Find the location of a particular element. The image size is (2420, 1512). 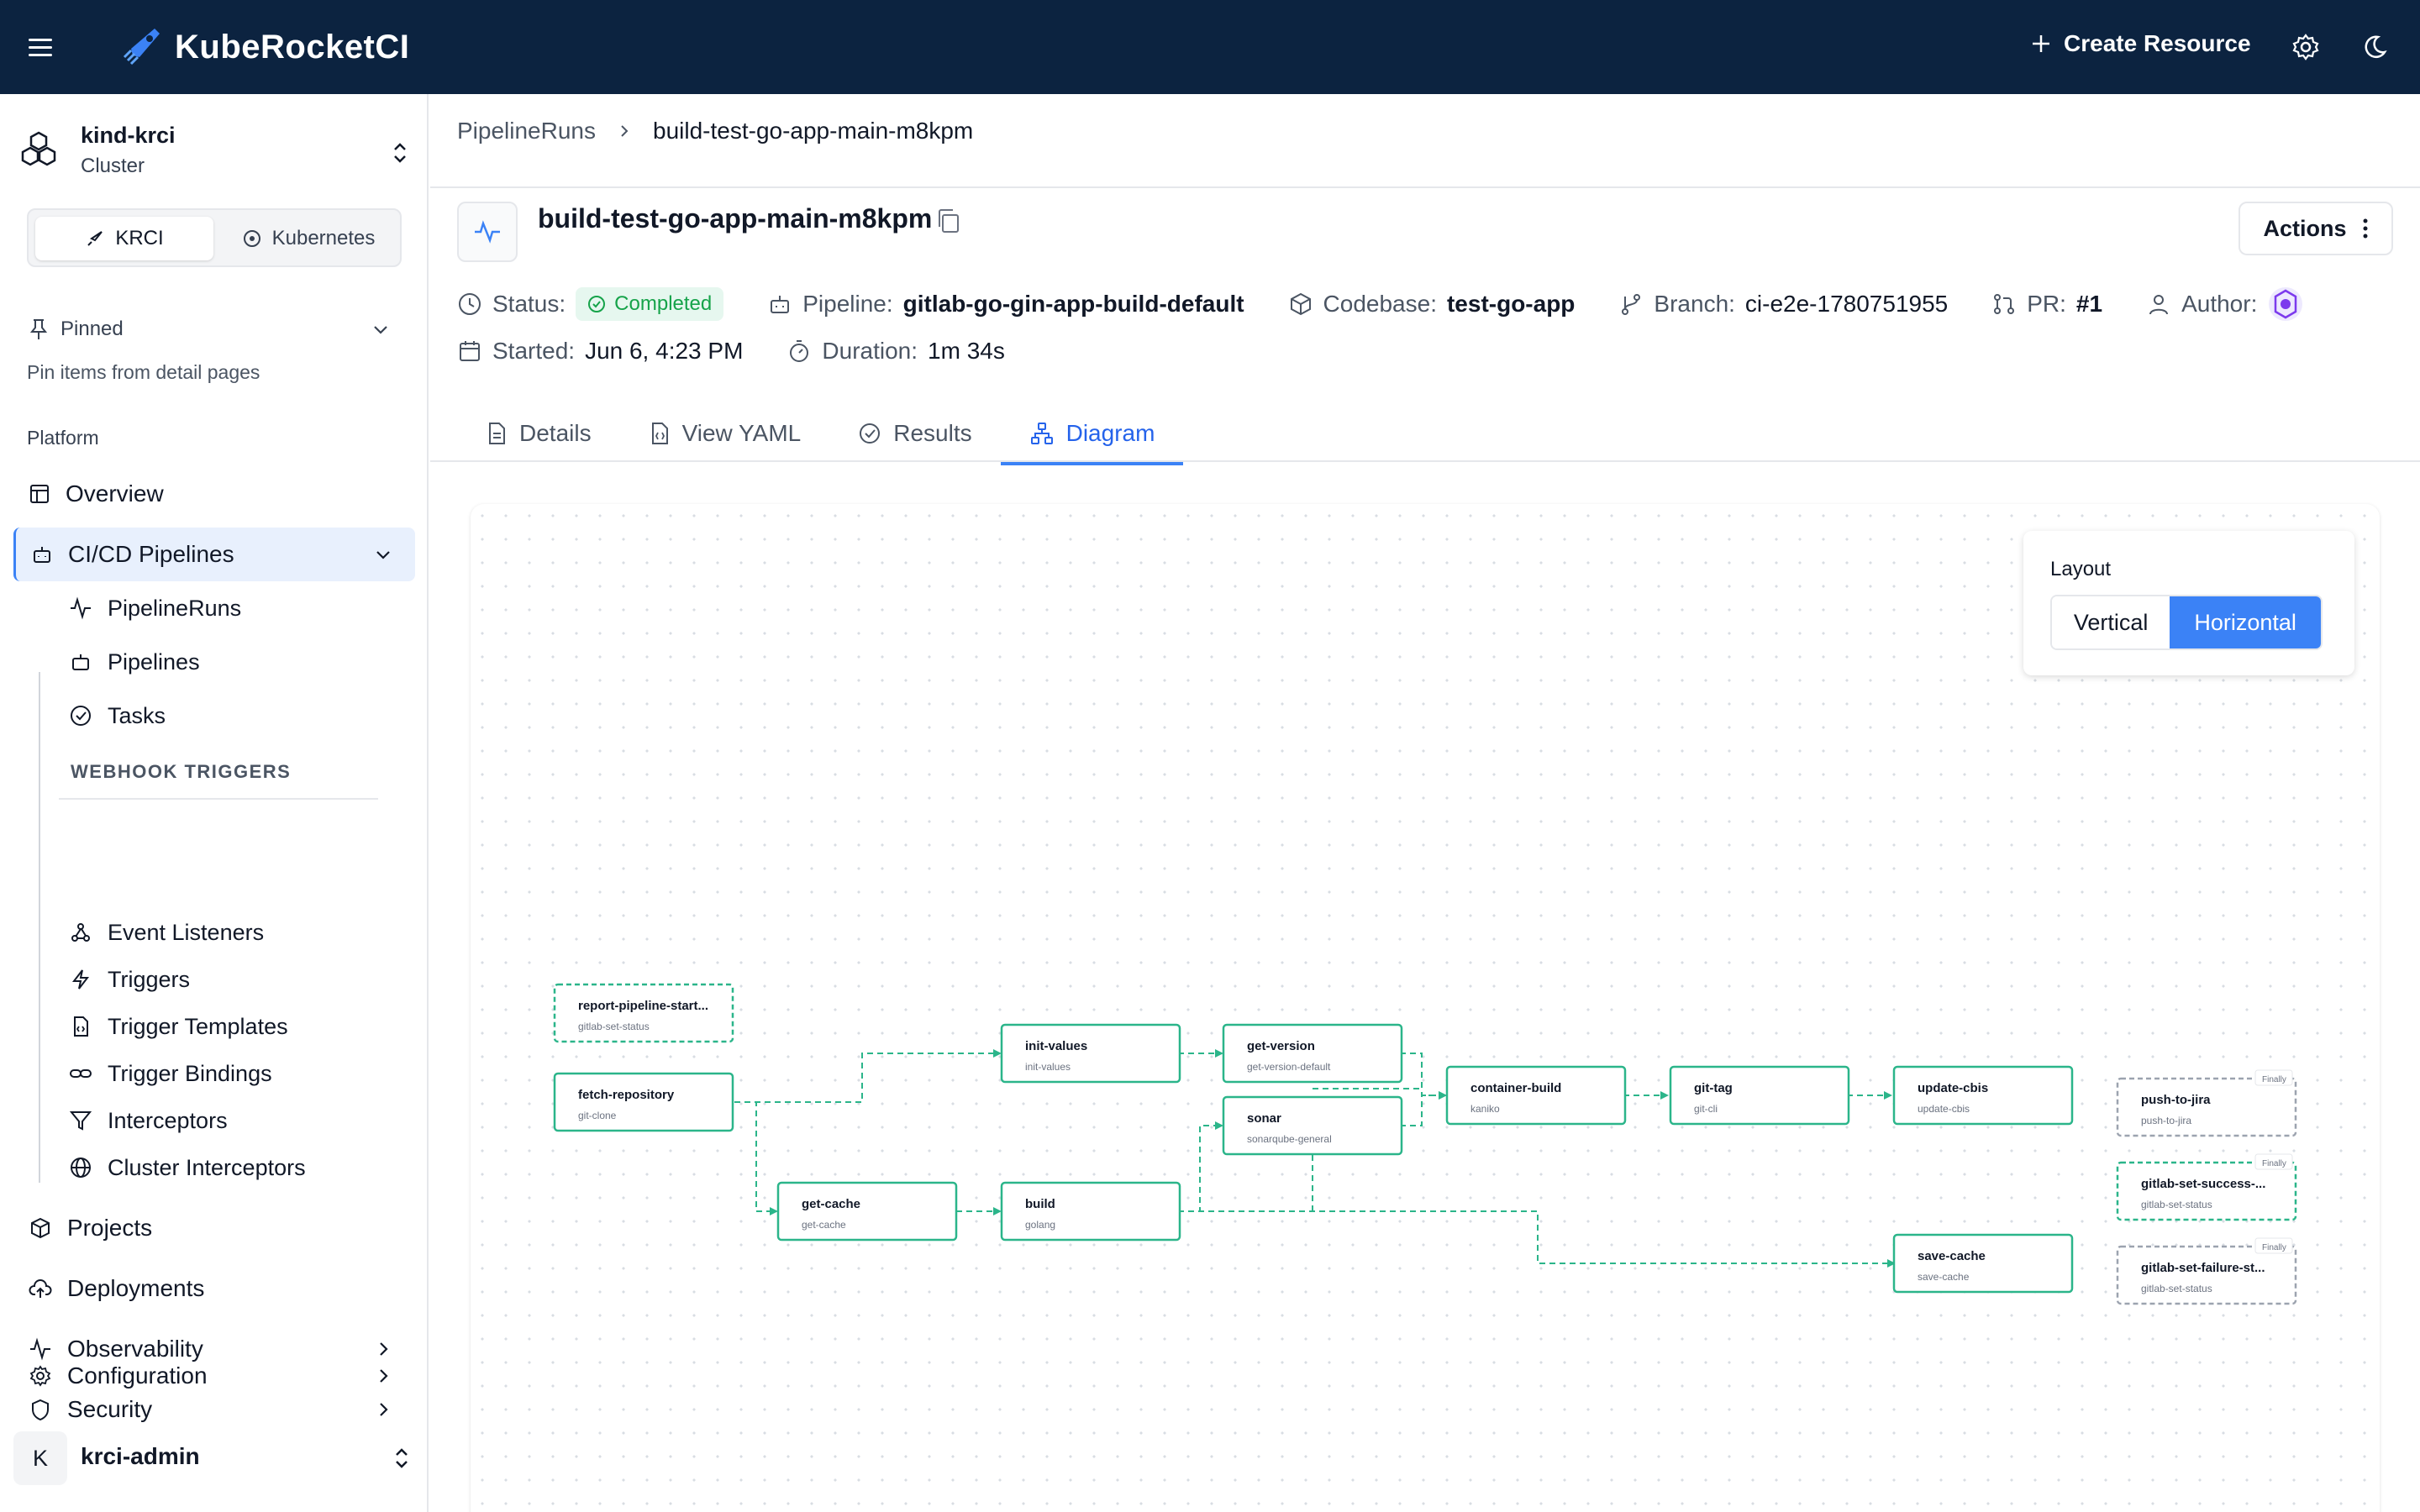

nav-overview: Overview is located at coordinates (214, 494).